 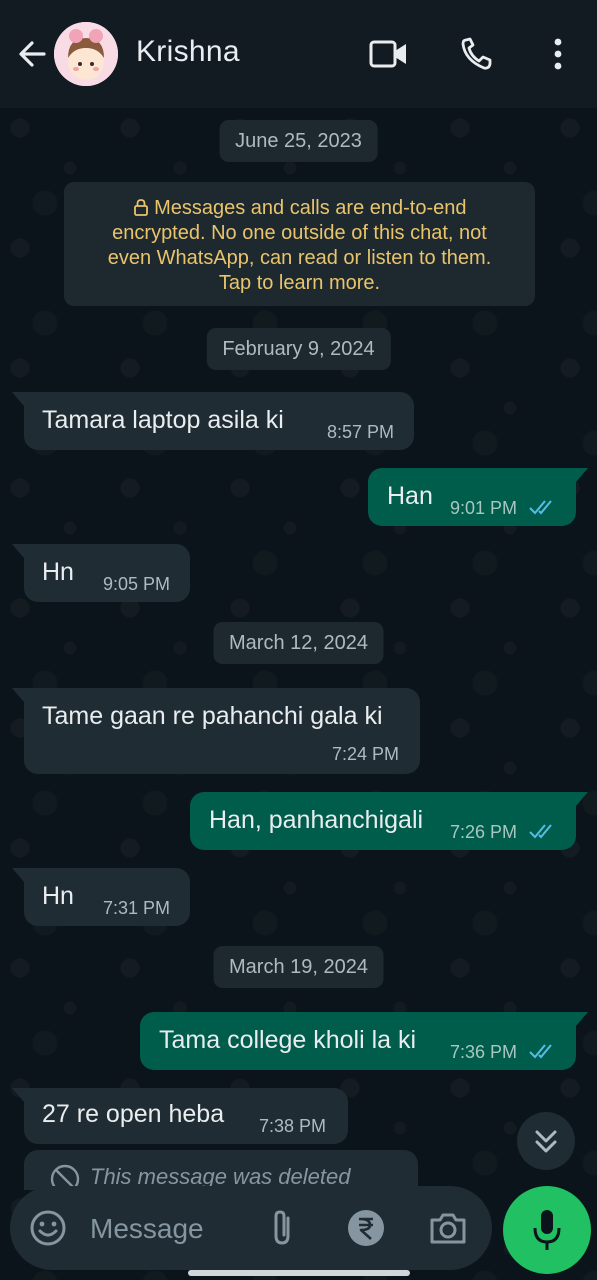 What do you see at coordinates (299, 1273) in the screenshot?
I see `home-indicator` at bounding box center [299, 1273].